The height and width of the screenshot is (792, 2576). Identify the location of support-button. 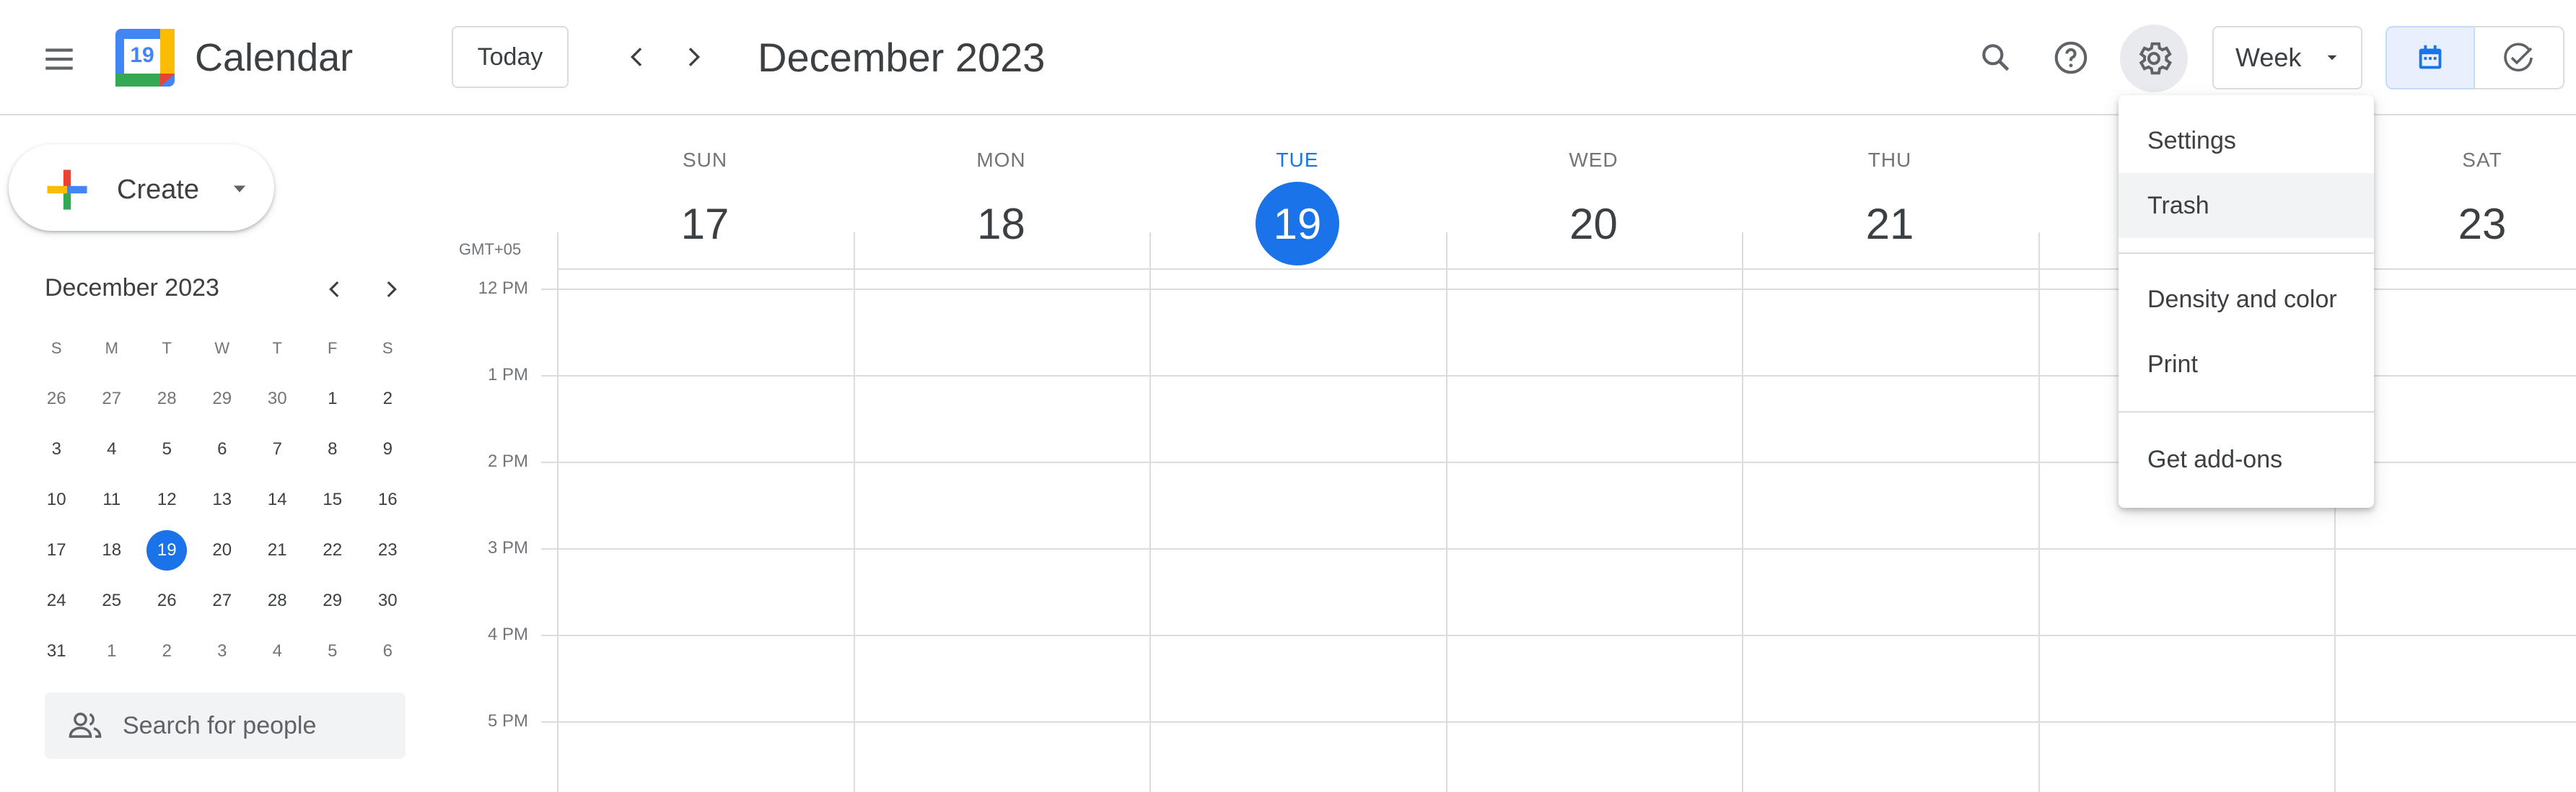
(2071, 58).